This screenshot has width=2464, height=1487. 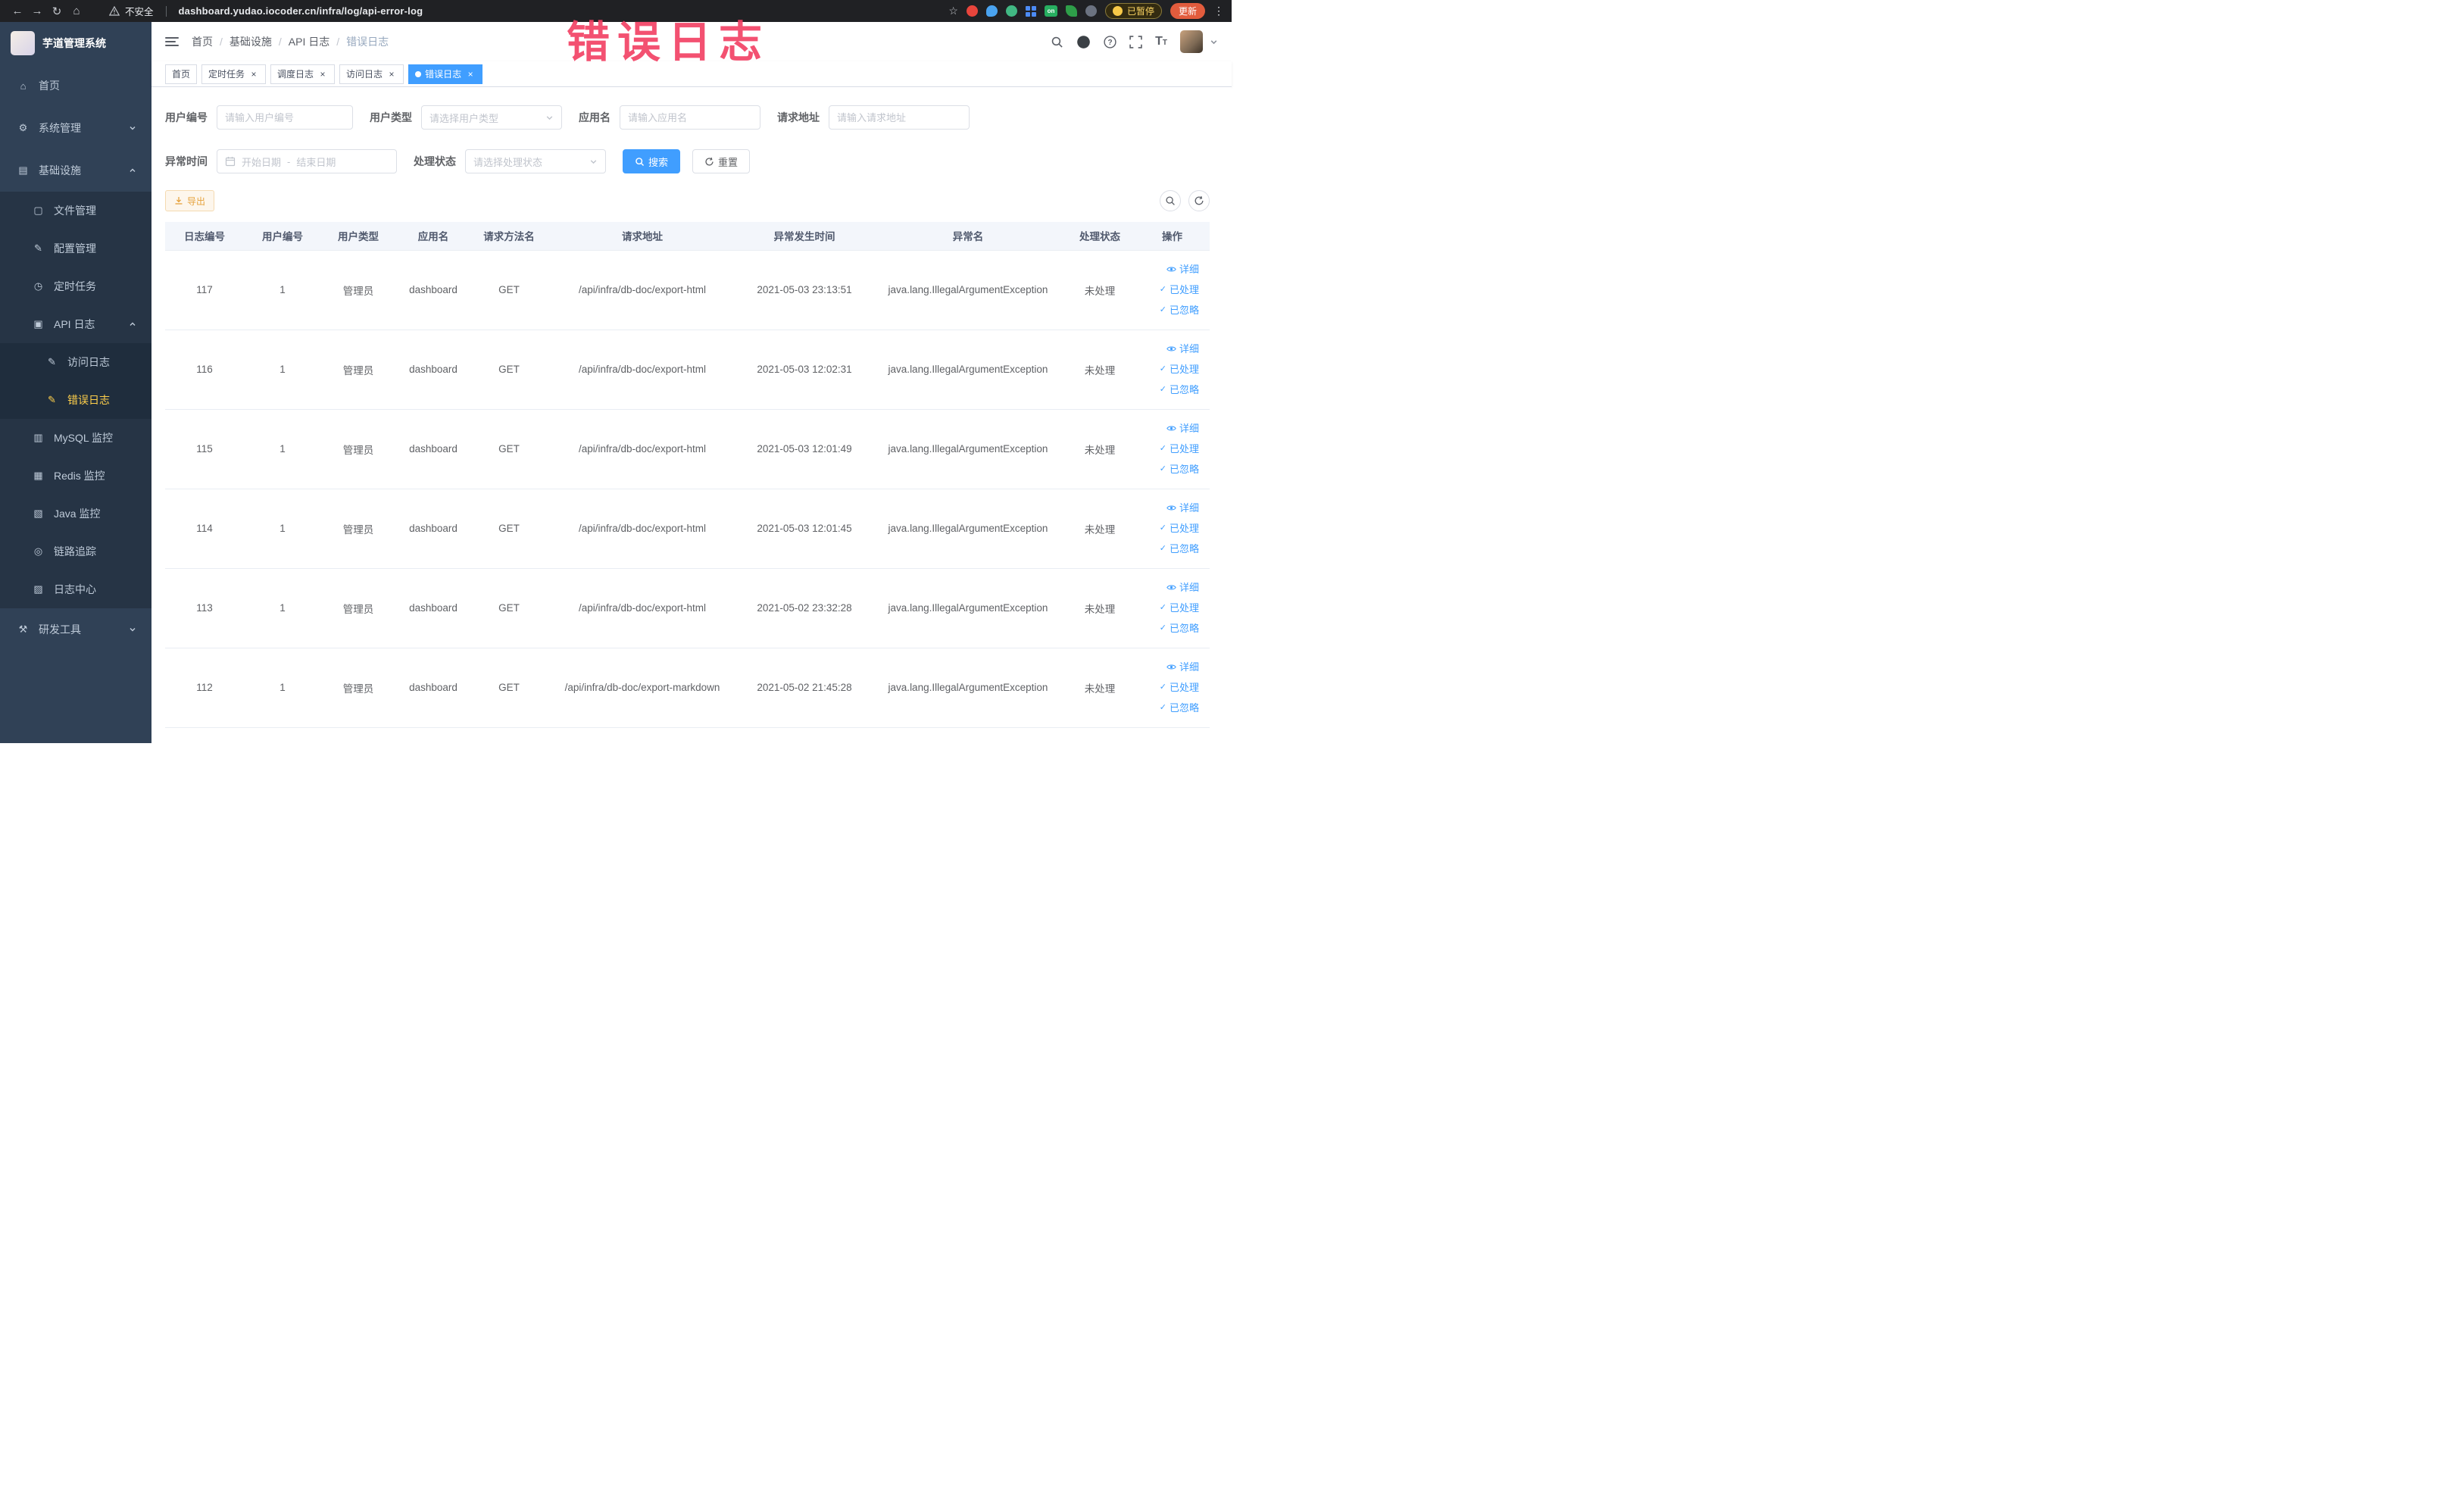 What do you see at coordinates (75, 629) in the screenshot?
I see `sidebar-item-dev-tools: ⚒ 研发工具` at bounding box center [75, 629].